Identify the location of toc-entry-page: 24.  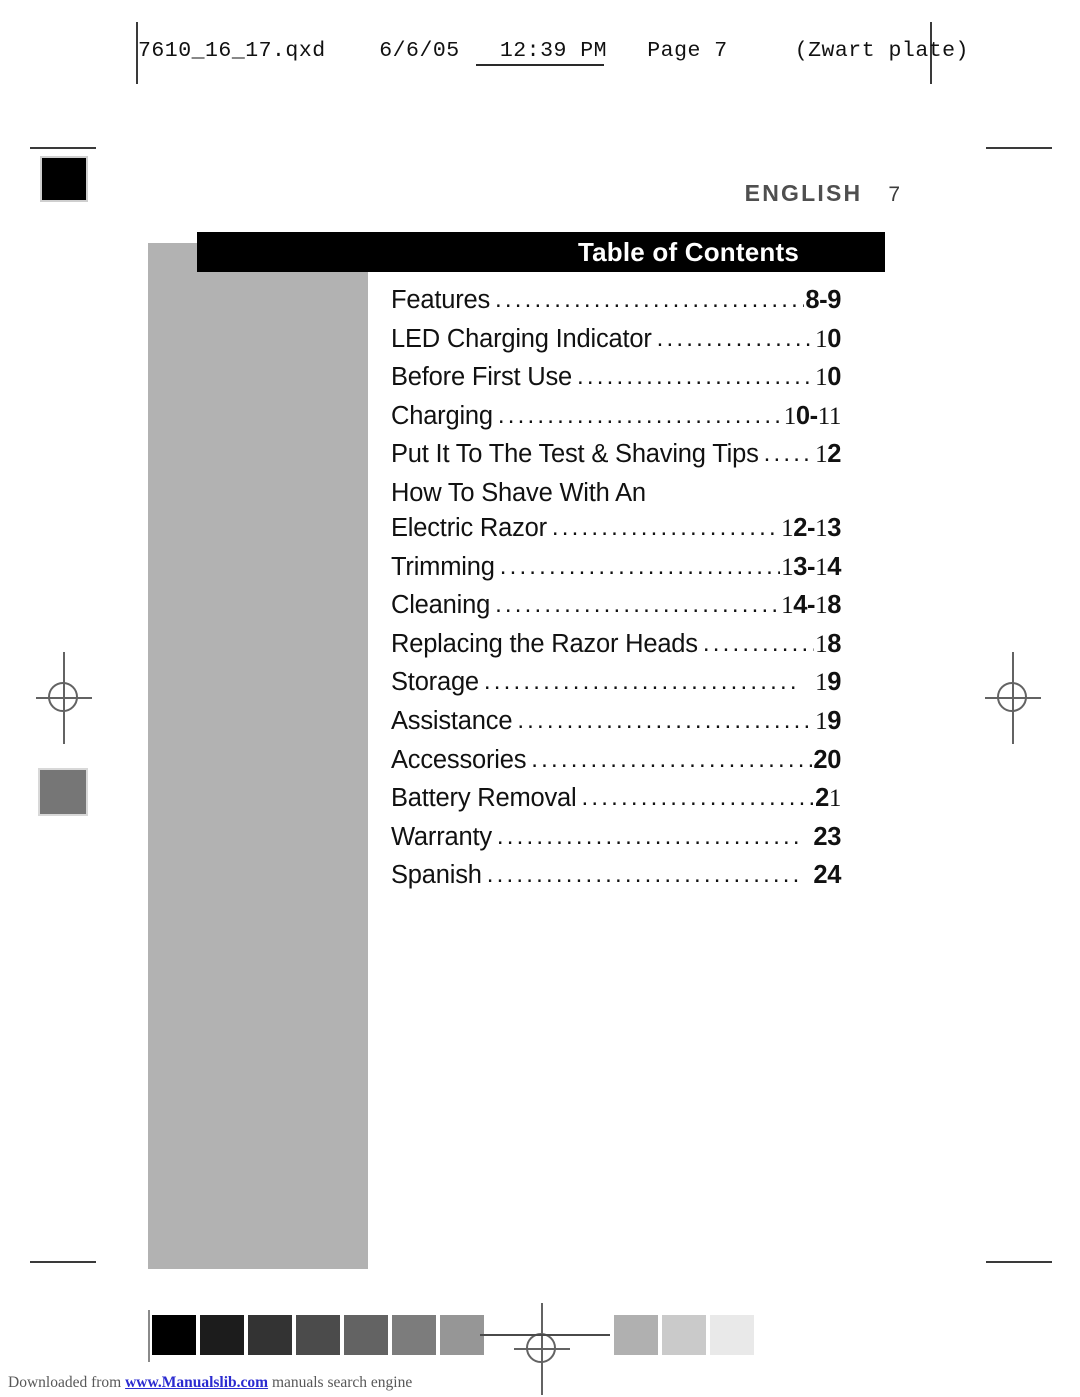
(827, 875).